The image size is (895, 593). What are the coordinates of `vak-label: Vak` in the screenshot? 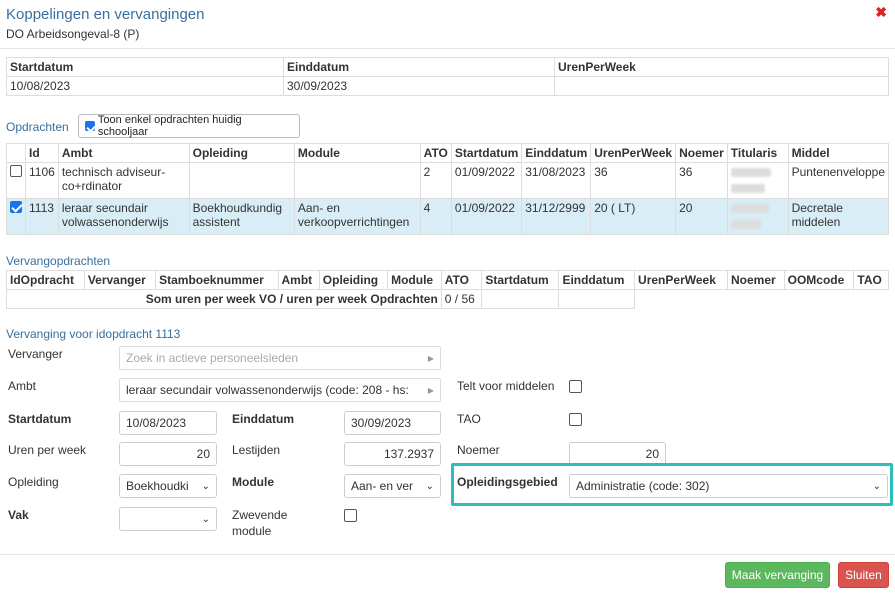 It's located at (18, 515).